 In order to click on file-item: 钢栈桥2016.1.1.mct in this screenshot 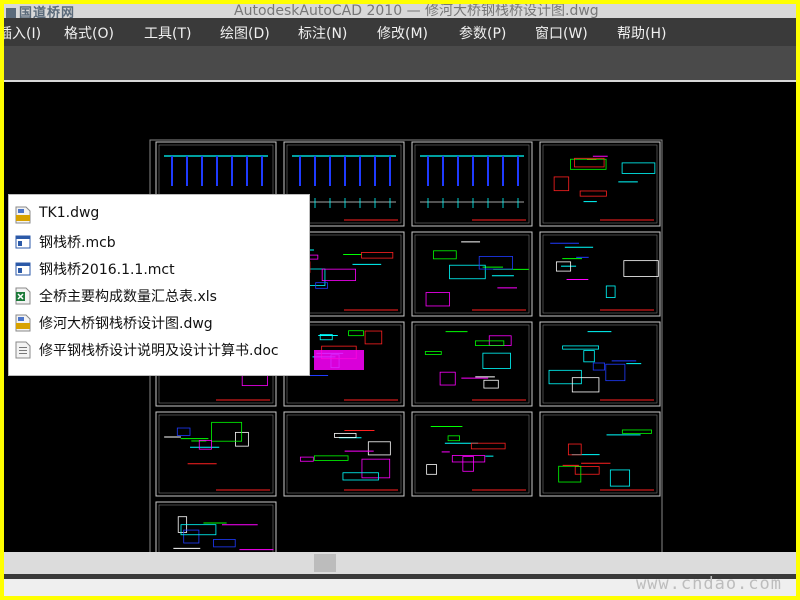, I will do `click(159, 268)`.